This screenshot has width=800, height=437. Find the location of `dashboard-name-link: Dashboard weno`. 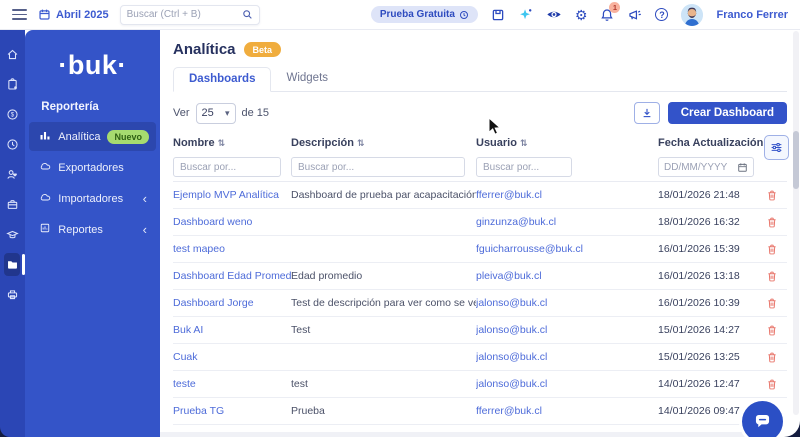

dashboard-name-link: Dashboard weno is located at coordinates (232, 222).